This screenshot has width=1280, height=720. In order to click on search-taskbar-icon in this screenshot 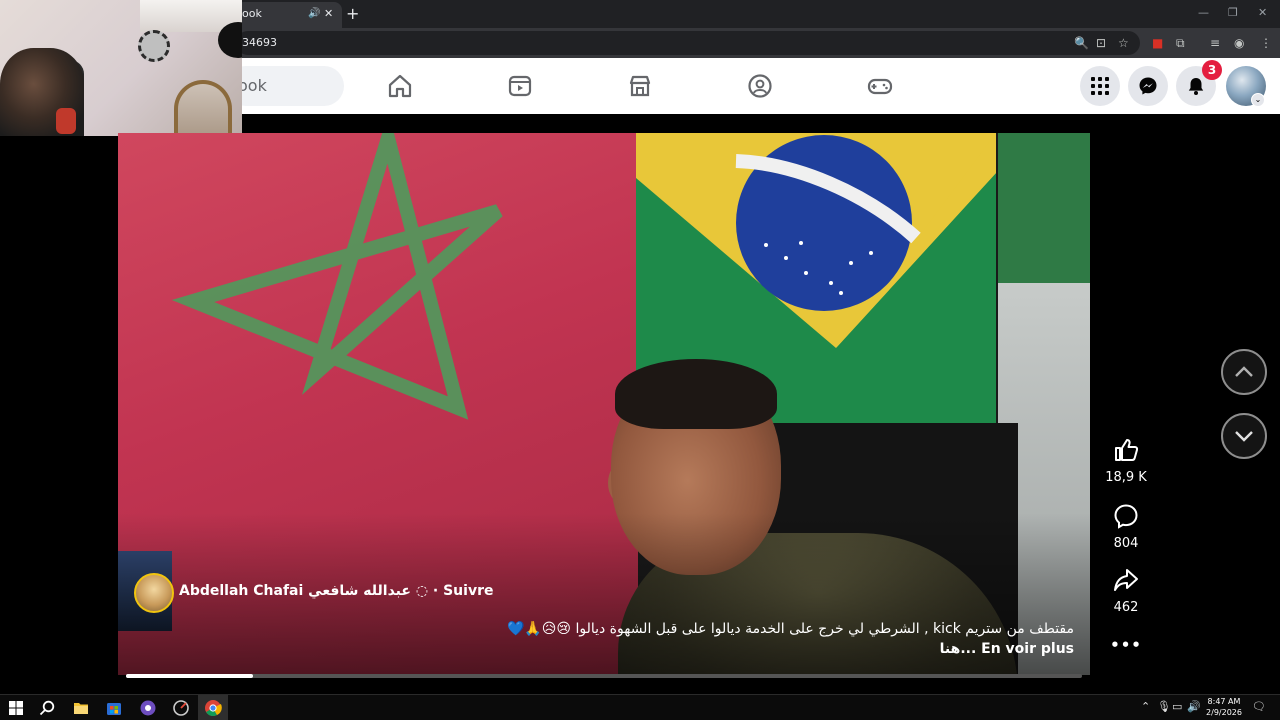, I will do `click(47, 708)`.